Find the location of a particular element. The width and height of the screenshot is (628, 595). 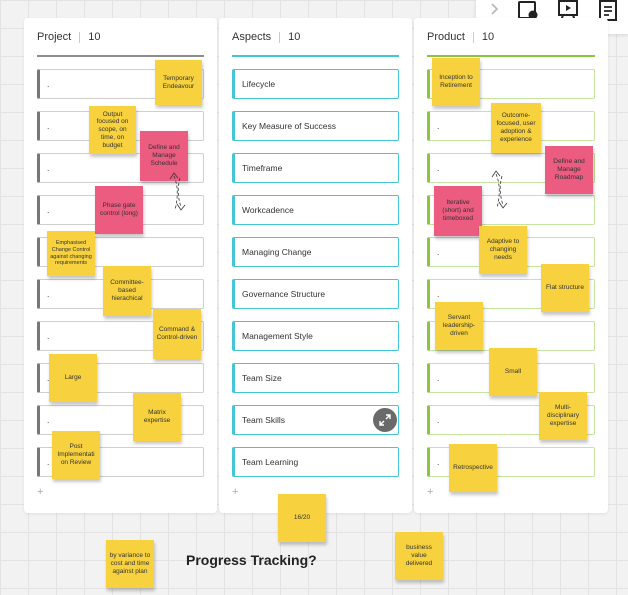

sticky-note: Flat structure is located at coordinates (565, 288).